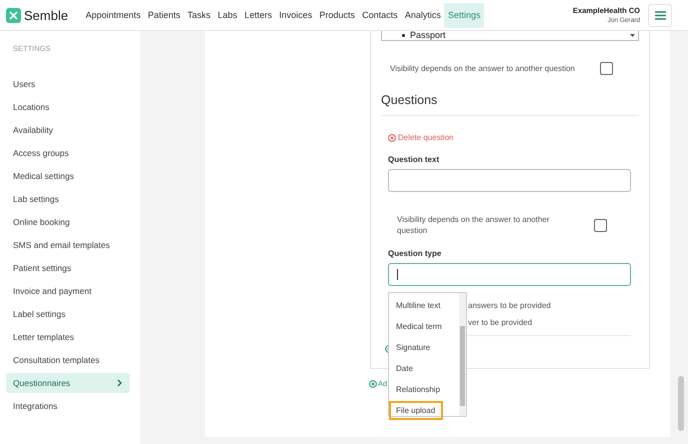  I want to click on sidebar-item: Consultation templates, so click(68, 360).